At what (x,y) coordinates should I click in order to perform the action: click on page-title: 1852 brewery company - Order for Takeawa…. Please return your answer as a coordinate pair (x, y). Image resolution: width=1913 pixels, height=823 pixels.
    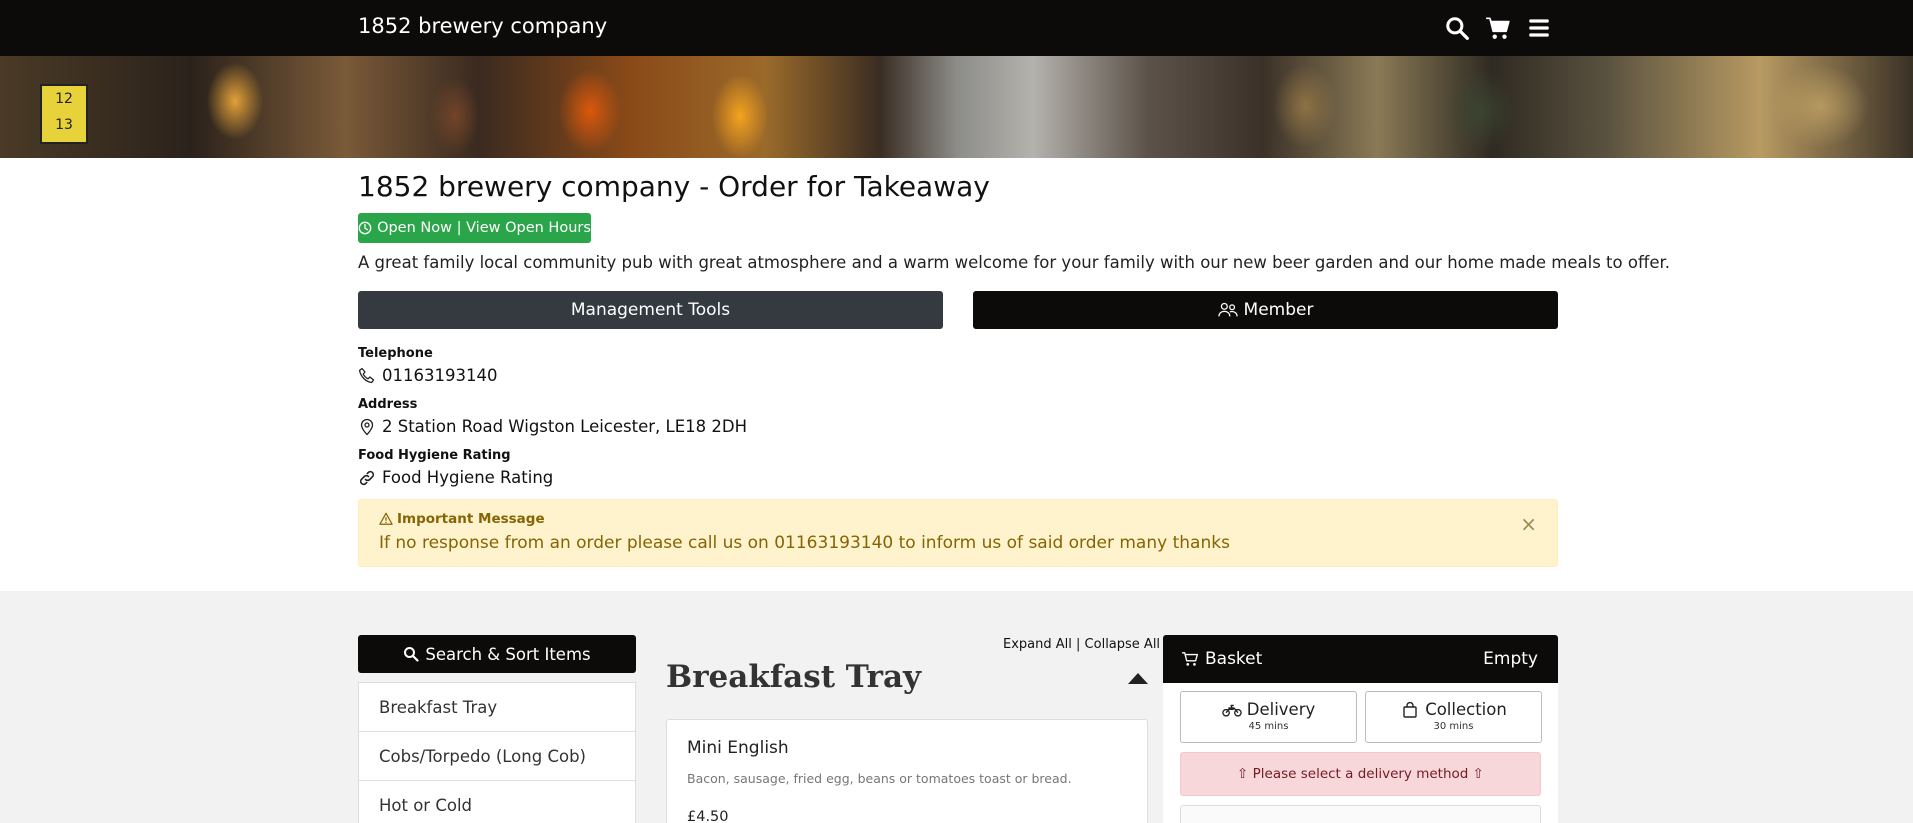
    Looking at the image, I should click on (674, 186).